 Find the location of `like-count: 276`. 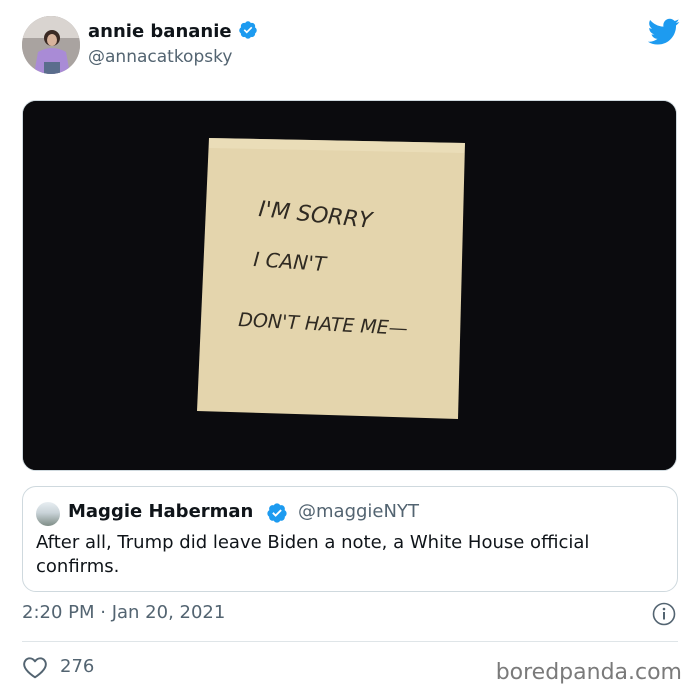

like-count: 276 is located at coordinates (77, 666).